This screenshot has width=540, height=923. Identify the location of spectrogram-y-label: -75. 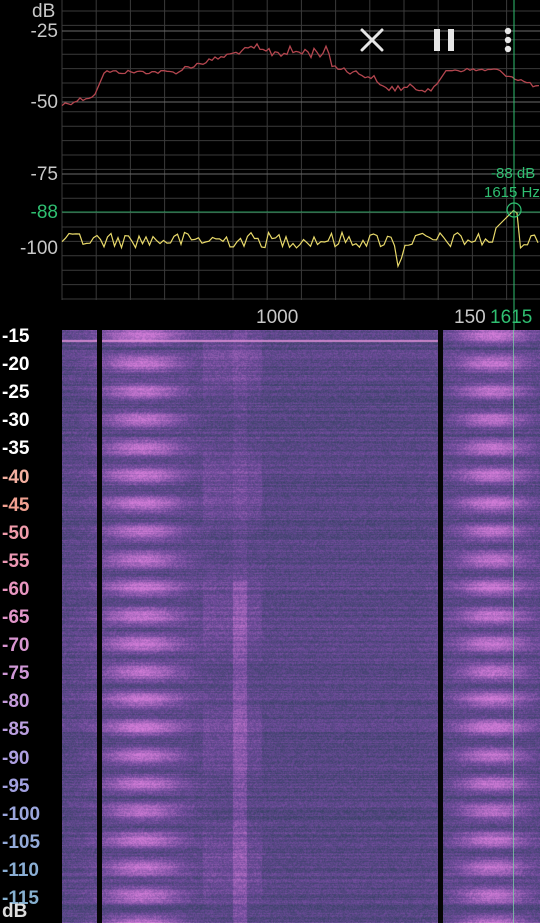
(16, 674).